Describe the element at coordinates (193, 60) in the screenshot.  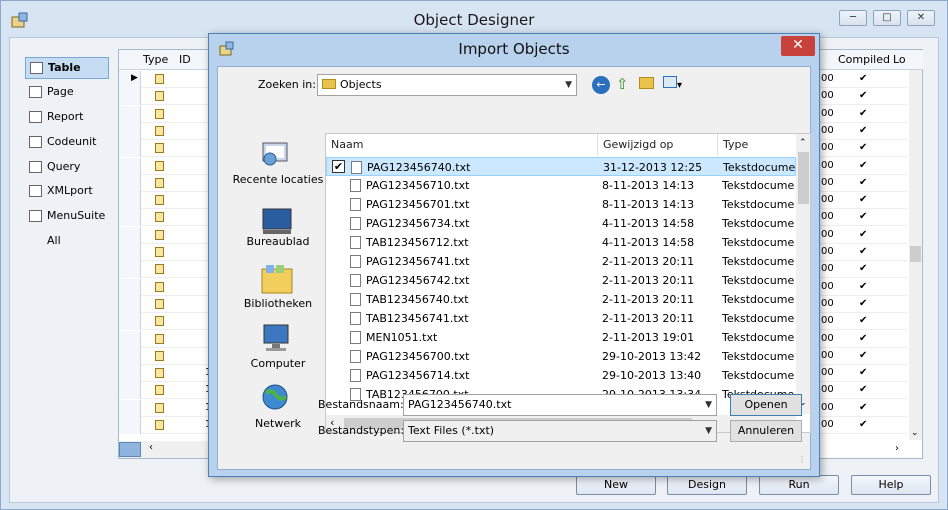
I see `column-header-id: ID` at that location.